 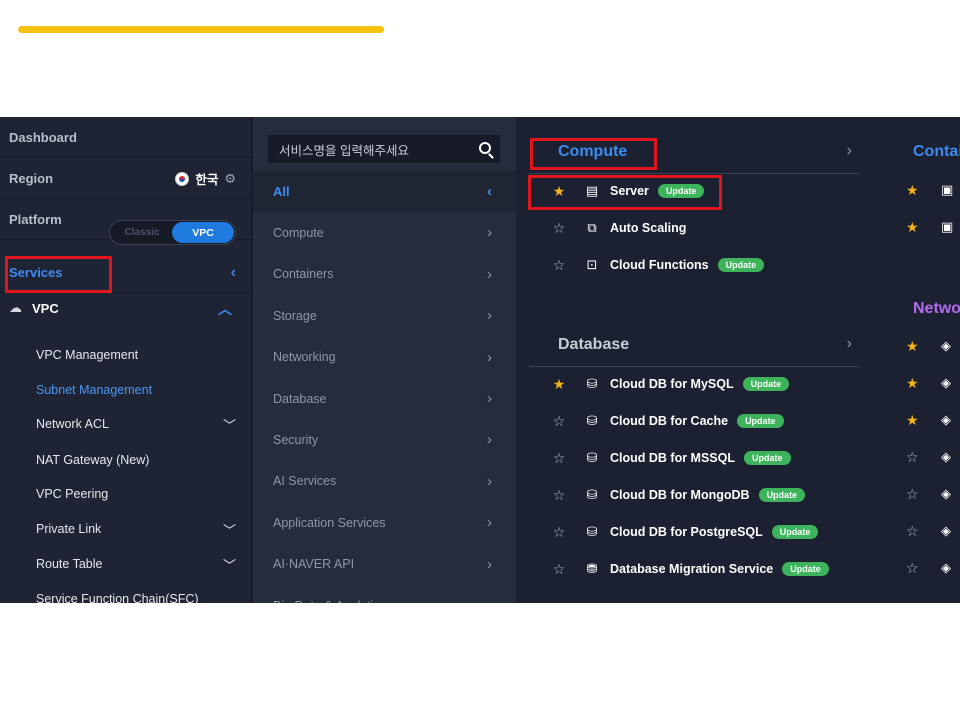 What do you see at coordinates (207, 180) in the screenshot?
I see `region-value: 한국` at bounding box center [207, 180].